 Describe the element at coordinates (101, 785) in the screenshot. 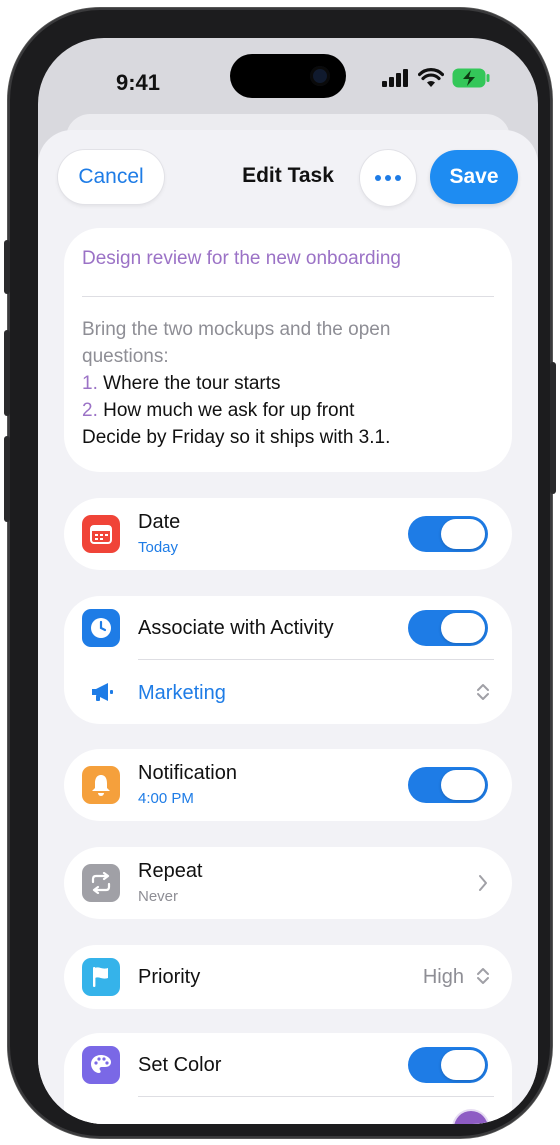

I see `bell-icon` at that location.